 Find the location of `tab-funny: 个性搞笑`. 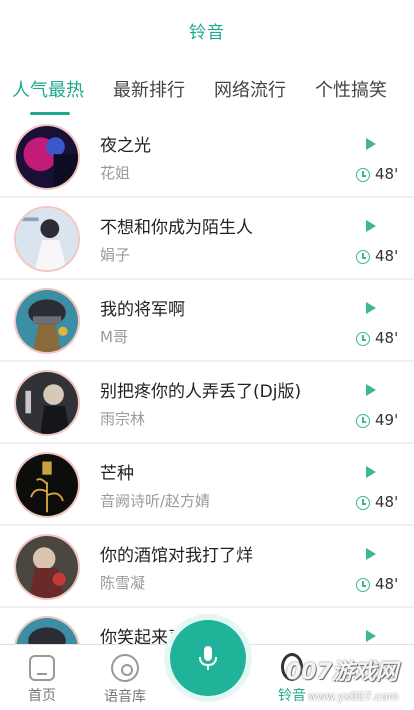

tab-funny: 个性搞笑 is located at coordinates (351, 91).